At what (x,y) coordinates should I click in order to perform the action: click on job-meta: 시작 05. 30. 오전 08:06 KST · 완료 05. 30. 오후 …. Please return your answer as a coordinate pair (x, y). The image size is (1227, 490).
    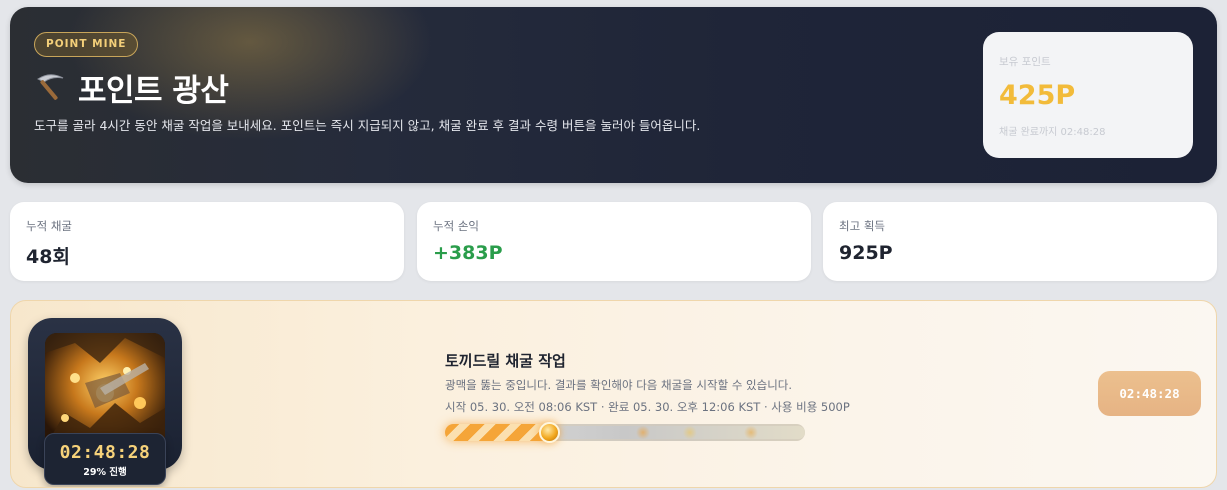
    Looking at the image, I should click on (647, 407).